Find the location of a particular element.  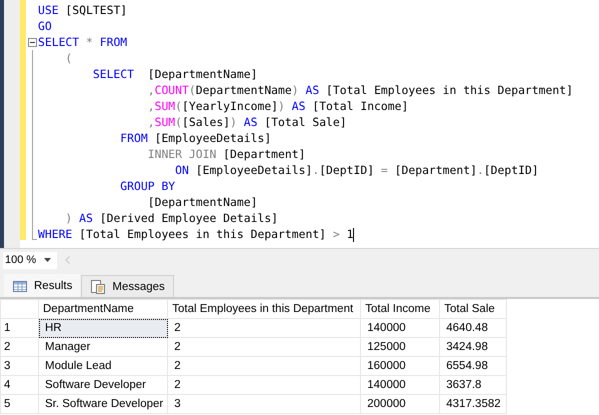

results-tab: Results is located at coordinates (42, 285).